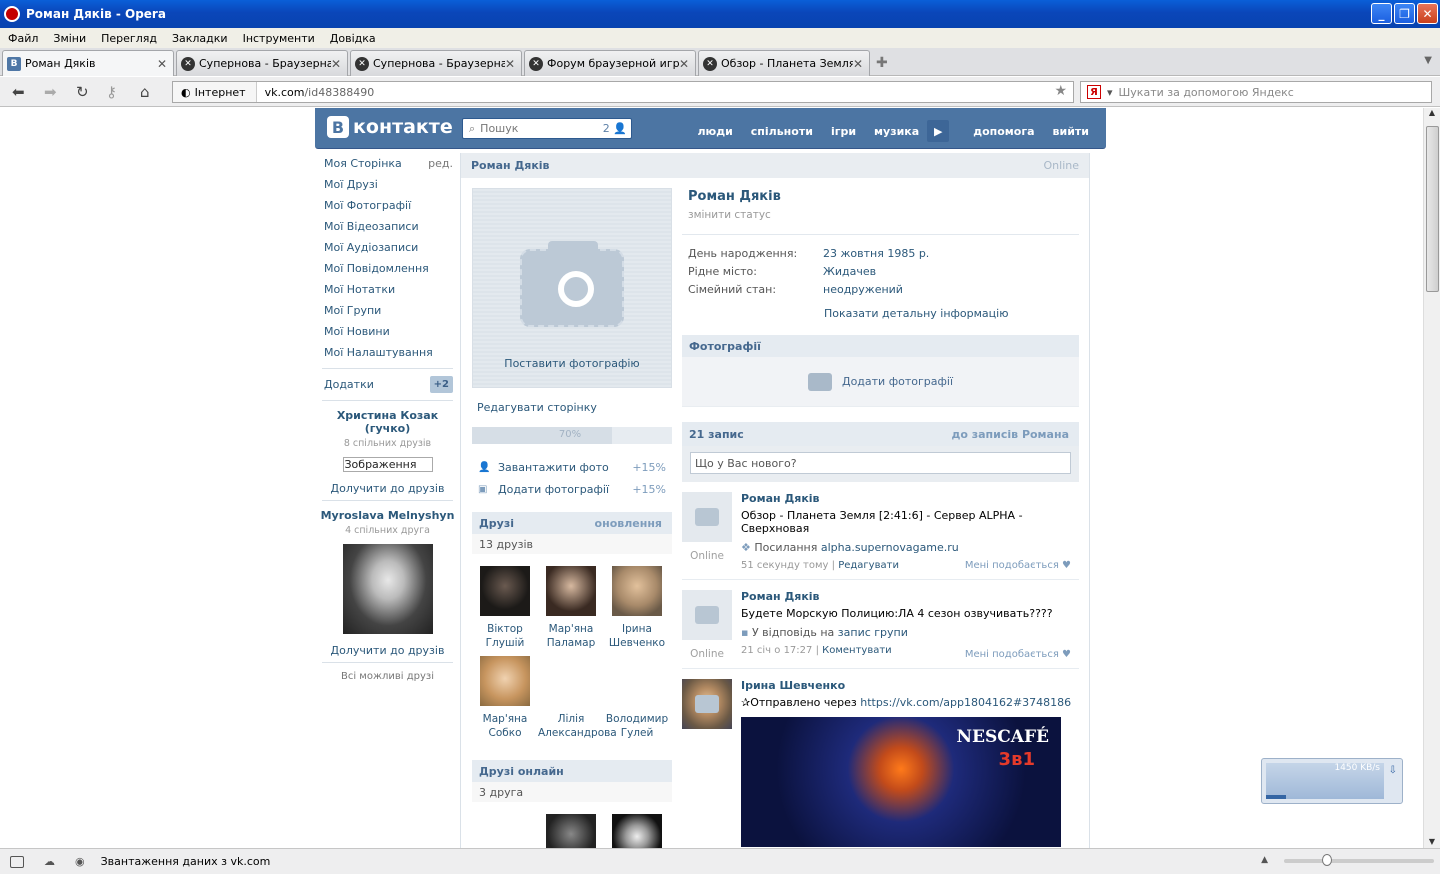 The height and width of the screenshot is (874, 1440). I want to click on cloud-icon: ☁, so click(49, 861).